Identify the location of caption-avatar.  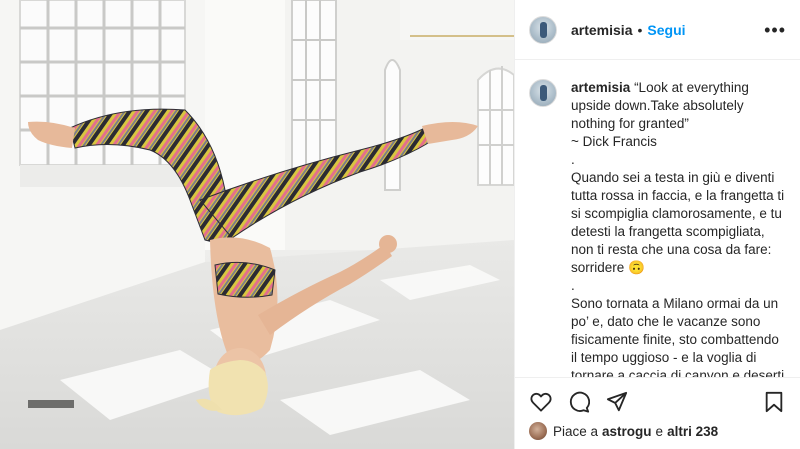
(543, 93).